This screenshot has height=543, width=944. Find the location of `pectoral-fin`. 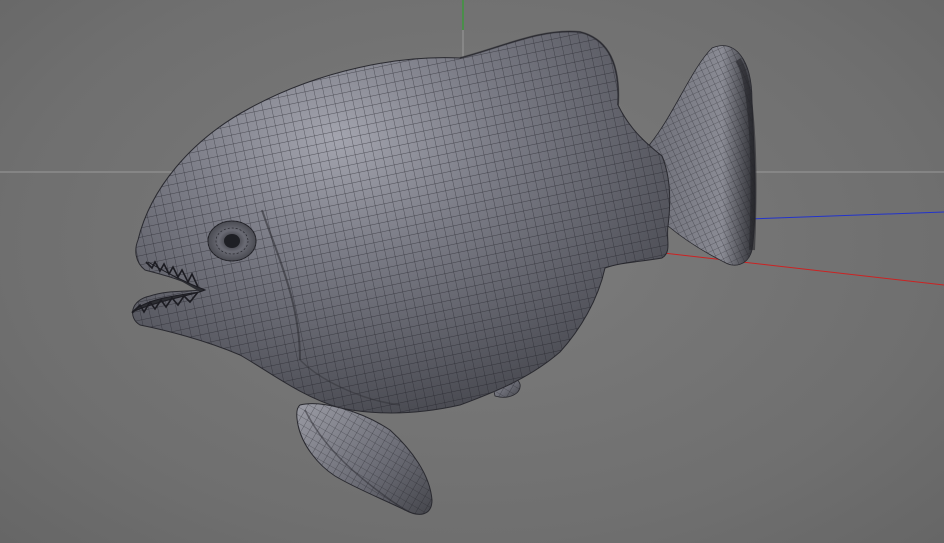

pectoral-fin is located at coordinates (364, 459).